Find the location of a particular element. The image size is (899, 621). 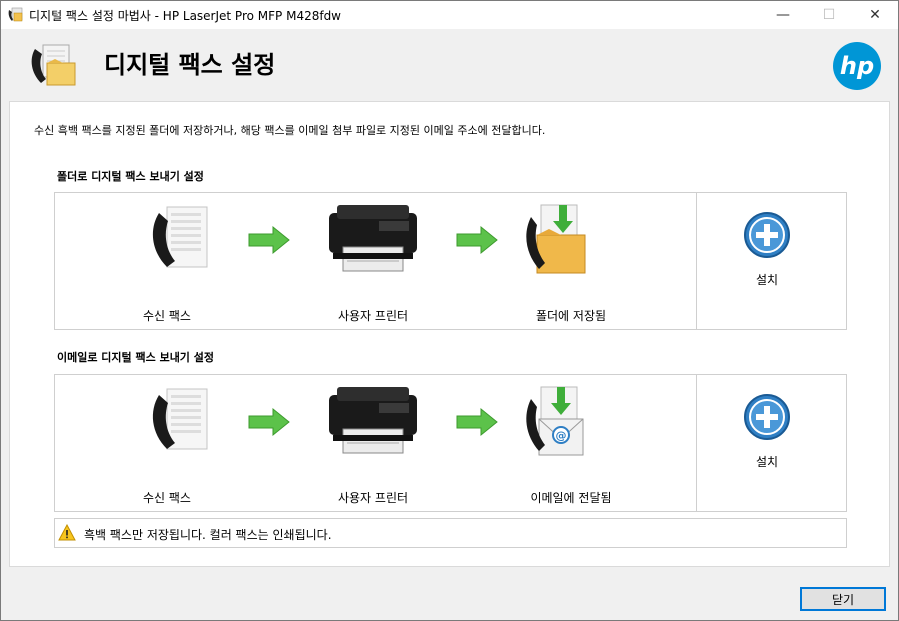

close-window-button: ✕ is located at coordinates (875, 15).